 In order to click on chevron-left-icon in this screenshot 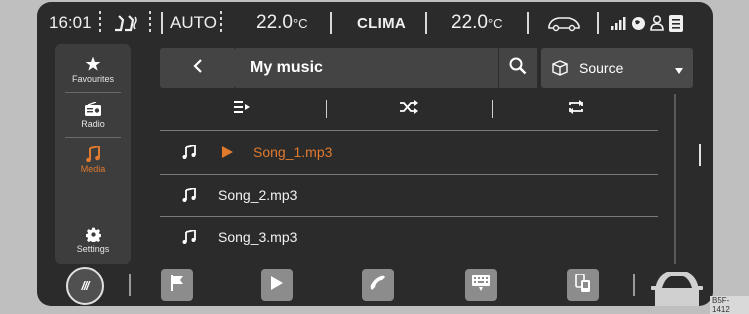, I will do `click(198, 68)`.